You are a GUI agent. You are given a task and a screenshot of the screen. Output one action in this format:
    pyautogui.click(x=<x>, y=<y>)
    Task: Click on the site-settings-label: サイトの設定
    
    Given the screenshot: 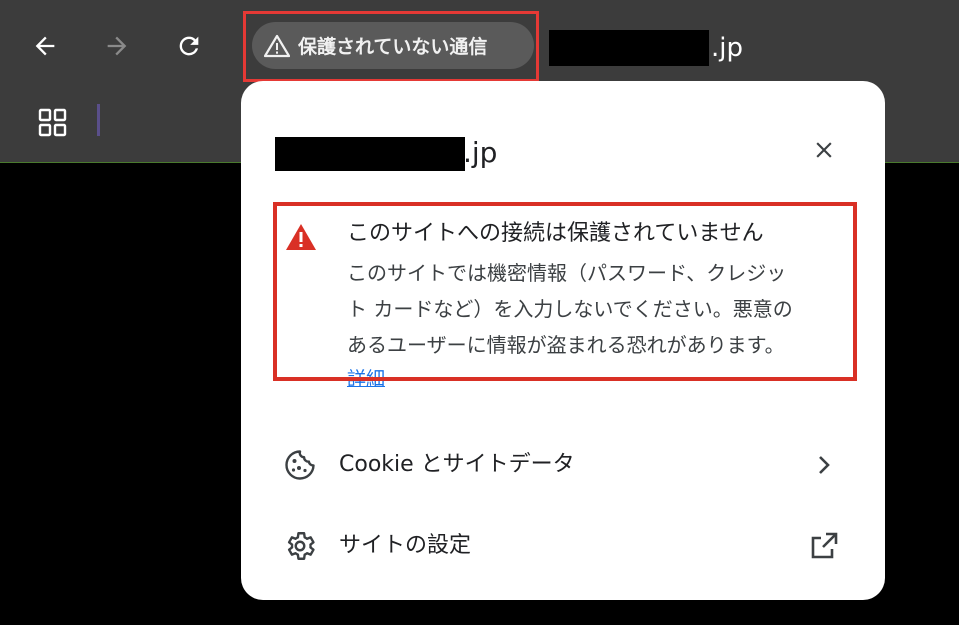 What is the action you would take?
    pyautogui.click(x=405, y=545)
    